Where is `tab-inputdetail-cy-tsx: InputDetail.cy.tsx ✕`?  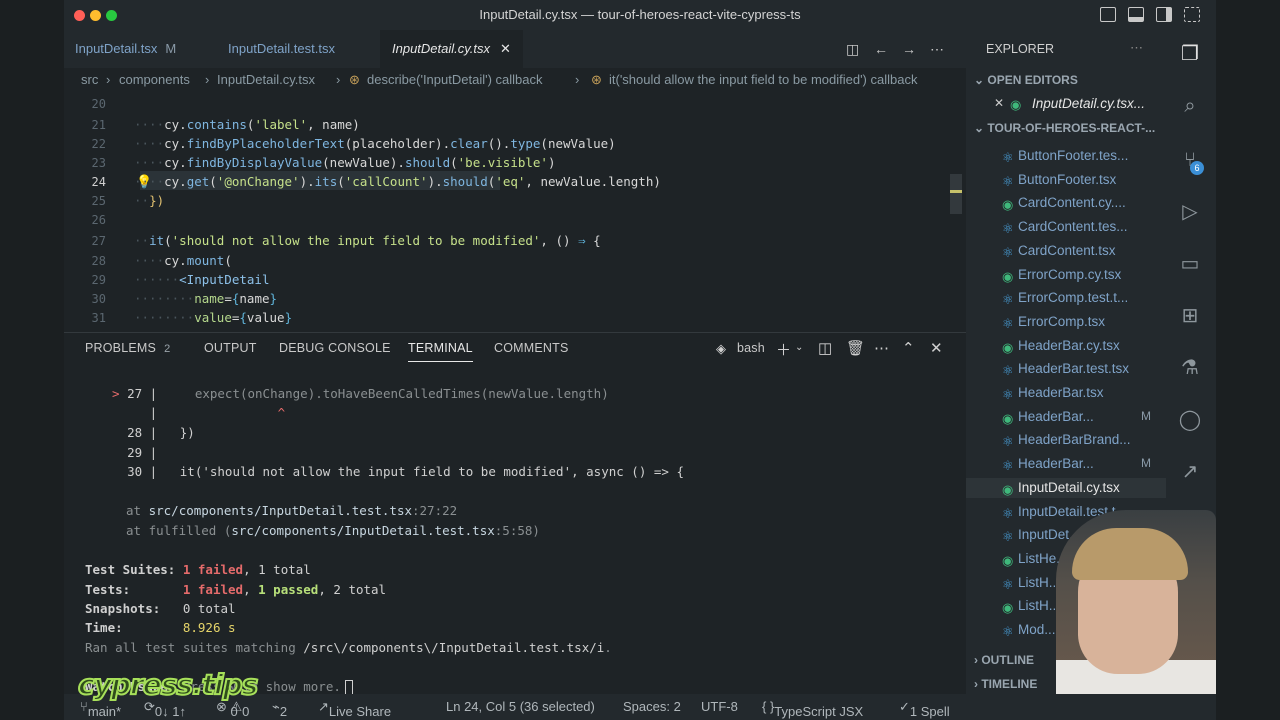 tab-inputdetail-cy-tsx: InputDetail.cy.tsx ✕ is located at coordinates (451, 49).